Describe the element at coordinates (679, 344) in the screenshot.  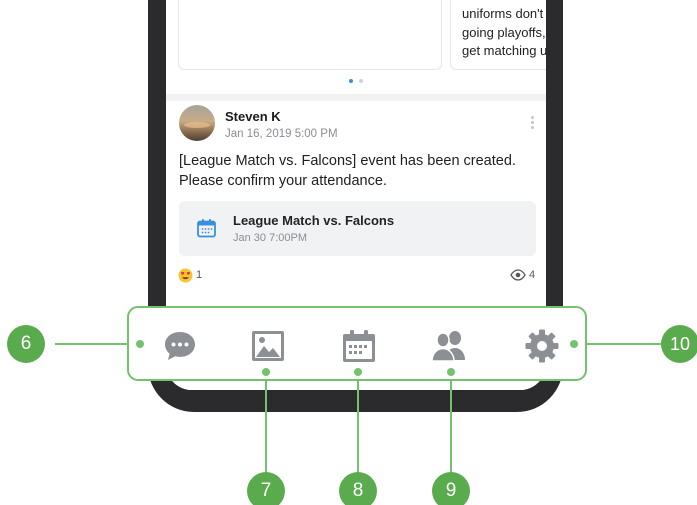
I see `callout-badge-10: 10` at that location.